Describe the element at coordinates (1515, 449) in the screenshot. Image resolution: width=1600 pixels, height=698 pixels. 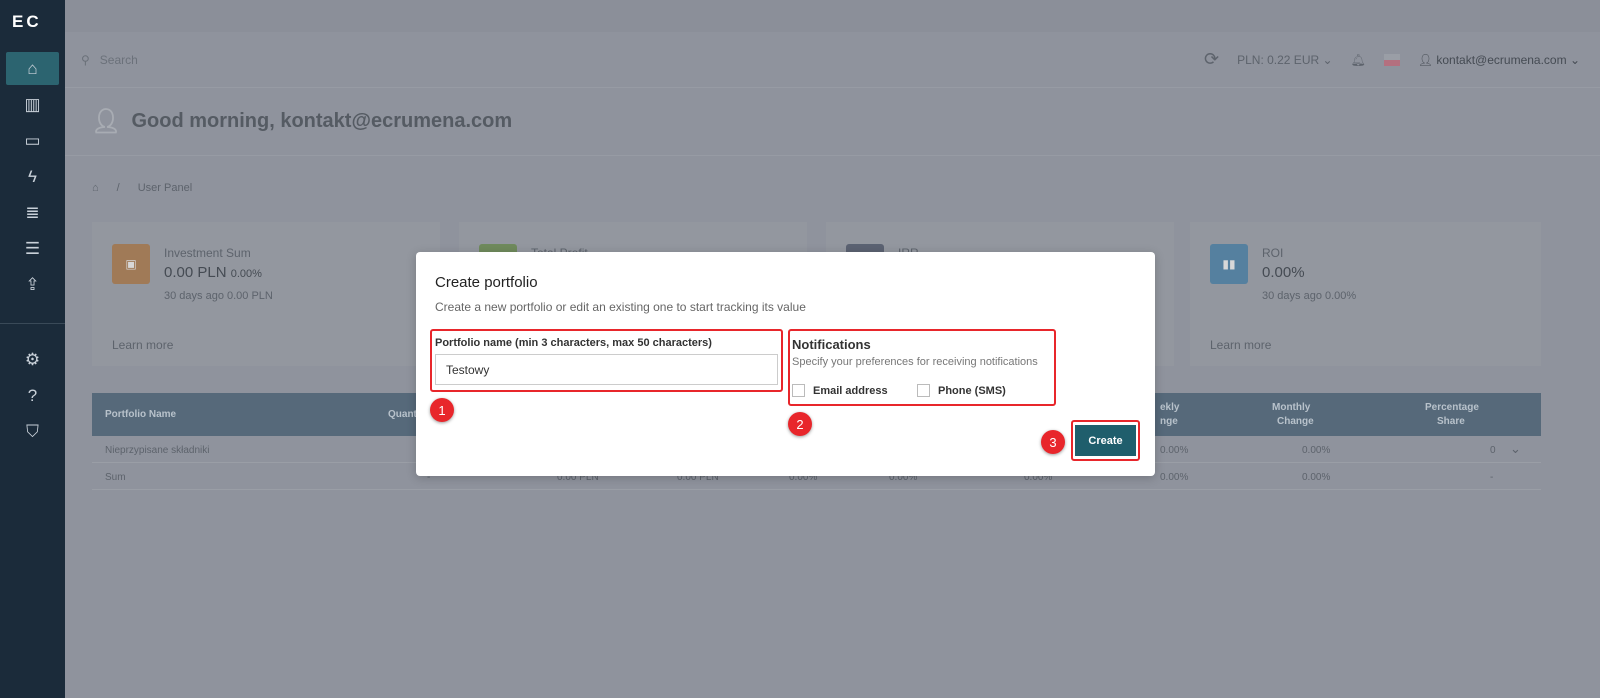
I see `chevron-down-icon: ⌄` at that location.